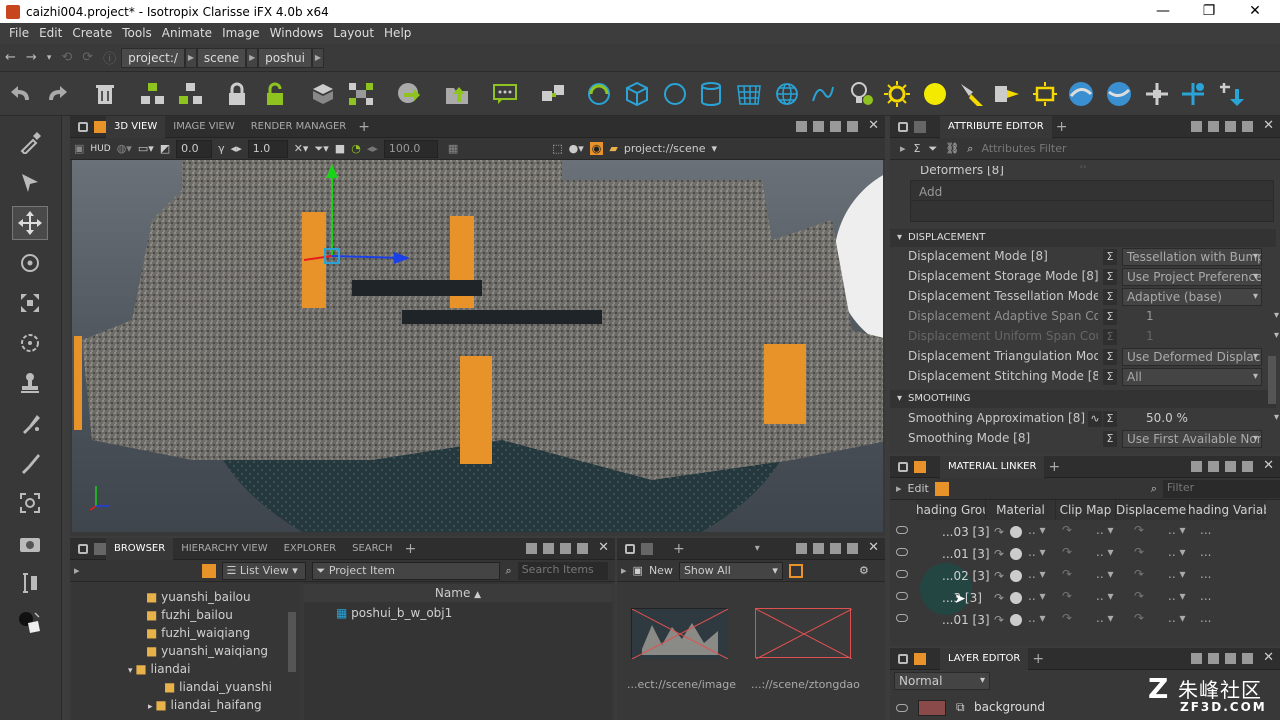 Image resolution: width=1280 pixels, height=720 pixels. What do you see at coordinates (804, 634) in the screenshot?
I see `image-thumbnail-empty` at bounding box center [804, 634].